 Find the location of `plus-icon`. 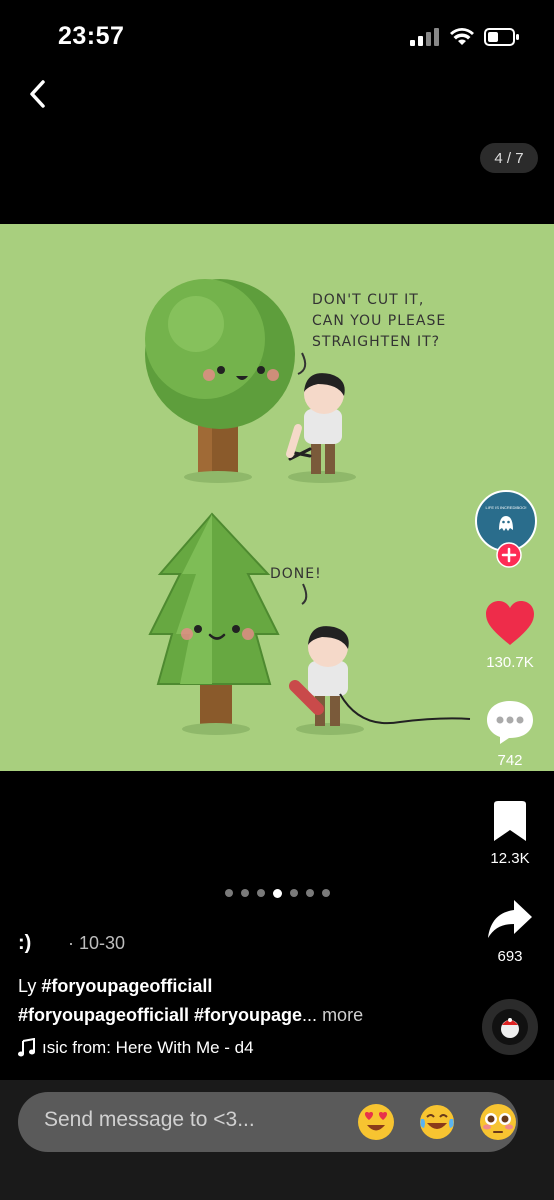

plus-icon is located at coordinates (509, 555).